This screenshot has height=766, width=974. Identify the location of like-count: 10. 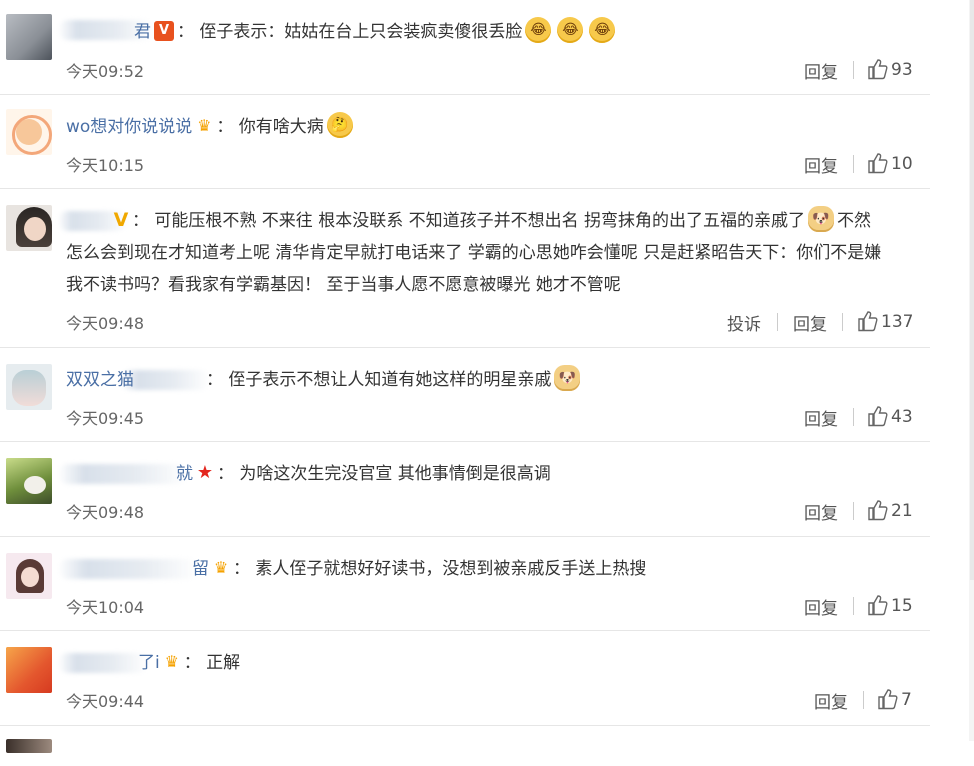
(902, 164).